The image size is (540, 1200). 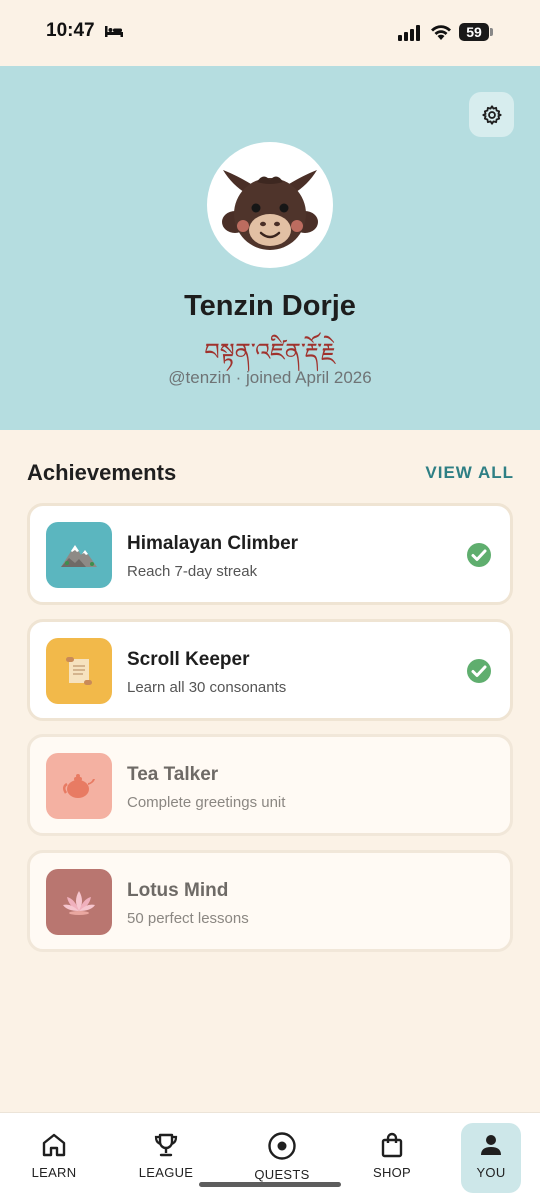 I want to click on lotus-icon, so click(x=79, y=903).